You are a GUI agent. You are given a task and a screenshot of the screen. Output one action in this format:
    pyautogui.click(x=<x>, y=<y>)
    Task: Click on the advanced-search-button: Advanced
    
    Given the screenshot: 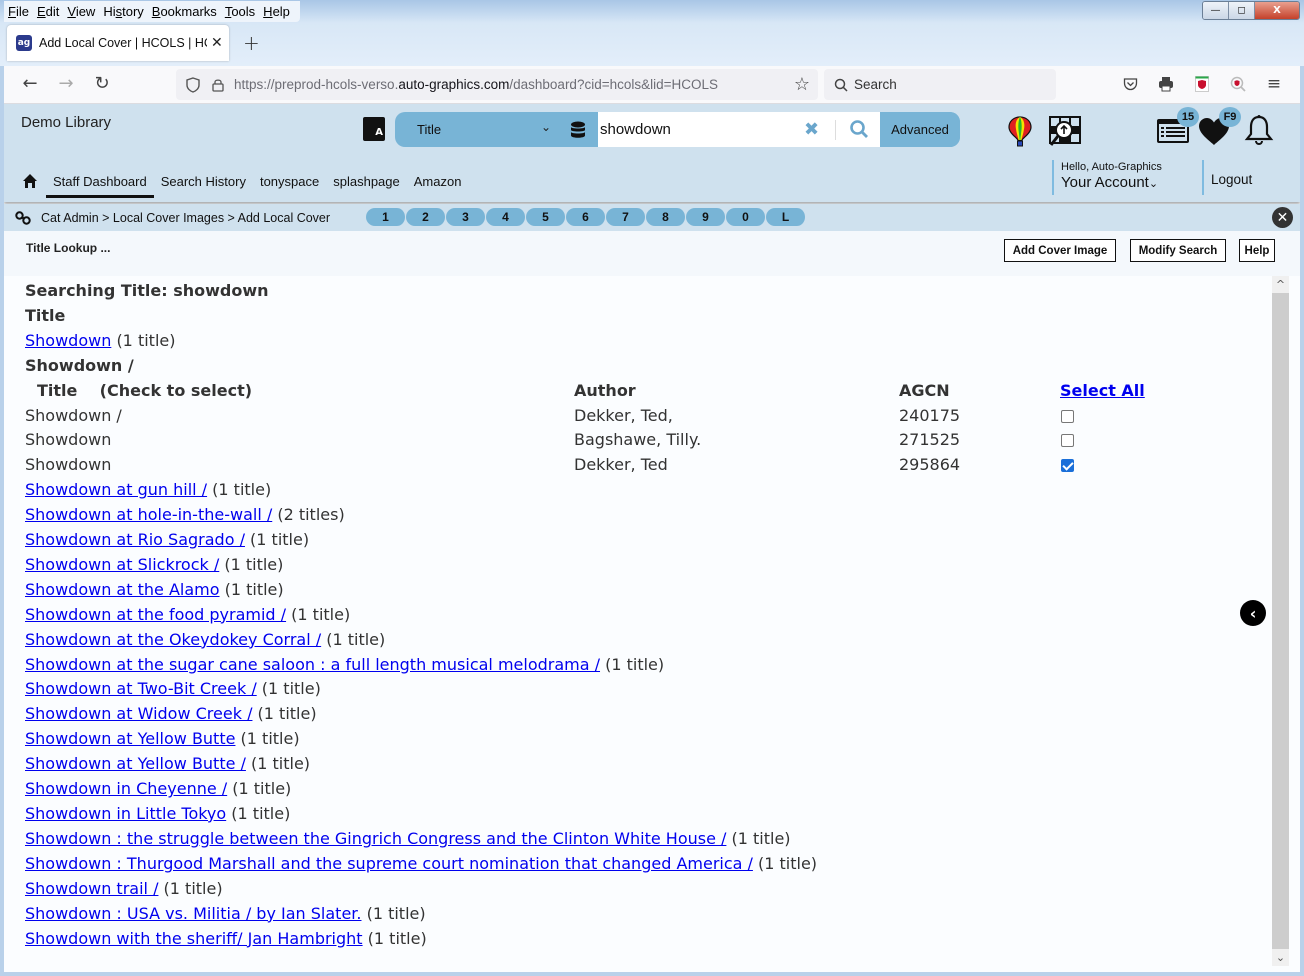 What is the action you would take?
    pyautogui.click(x=920, y=129)
    